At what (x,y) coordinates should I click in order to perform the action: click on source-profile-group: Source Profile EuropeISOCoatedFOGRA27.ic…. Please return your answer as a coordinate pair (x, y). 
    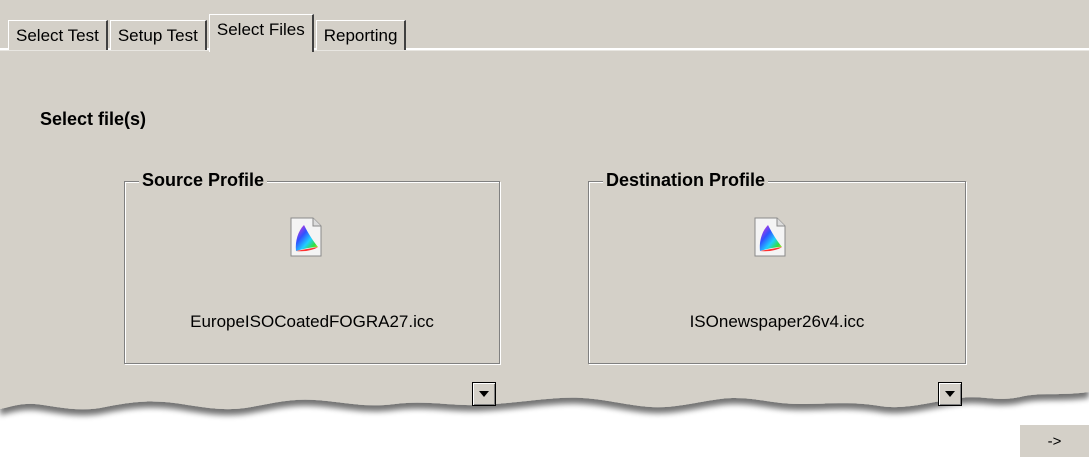
    Looking at the image, I should click on (312, 267).